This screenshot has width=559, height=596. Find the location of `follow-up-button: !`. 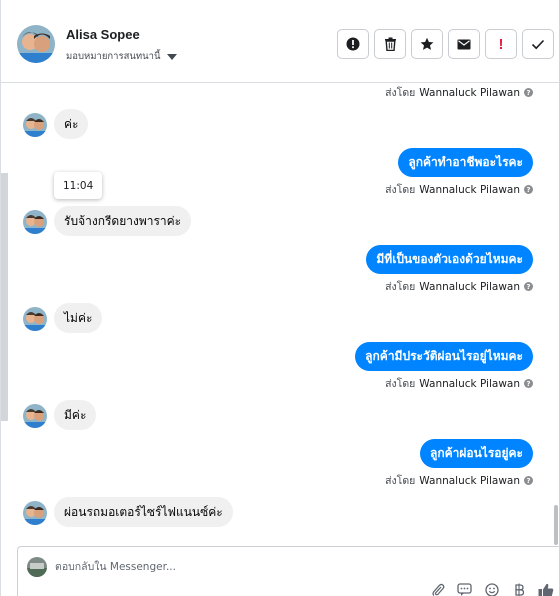

follow-up-button: ! is located at coordinates (501, 44).